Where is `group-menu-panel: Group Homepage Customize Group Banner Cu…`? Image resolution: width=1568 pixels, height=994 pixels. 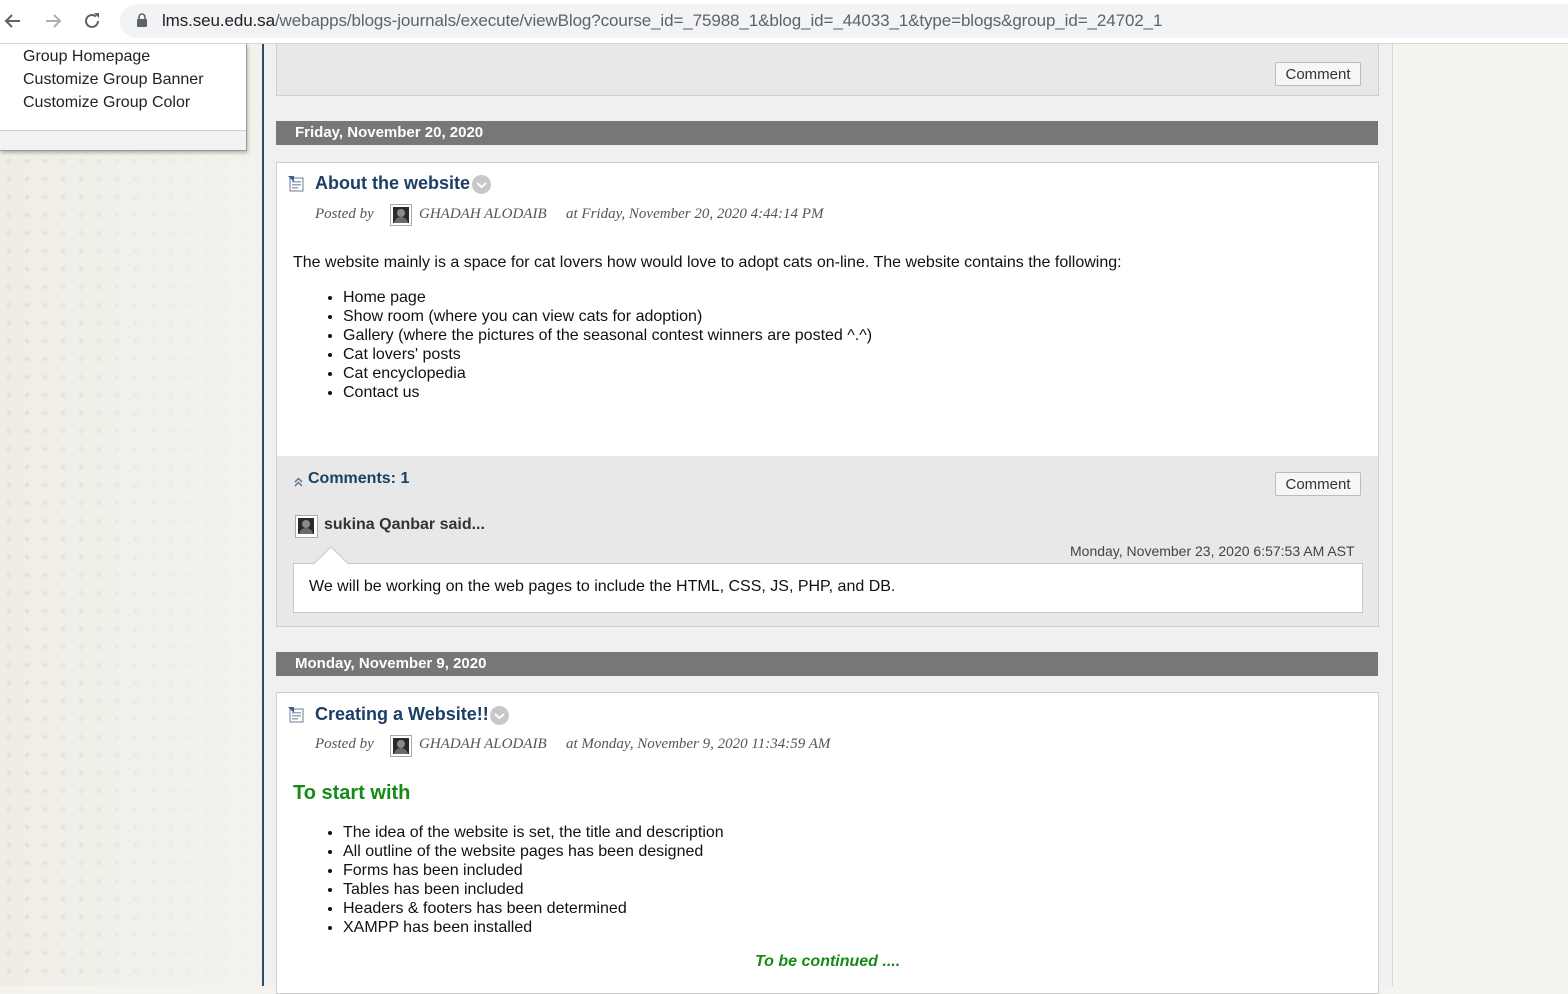 group-menu-panel: Group Homepage Customize Group Banner Cu… is located at coordinates (123, 97).